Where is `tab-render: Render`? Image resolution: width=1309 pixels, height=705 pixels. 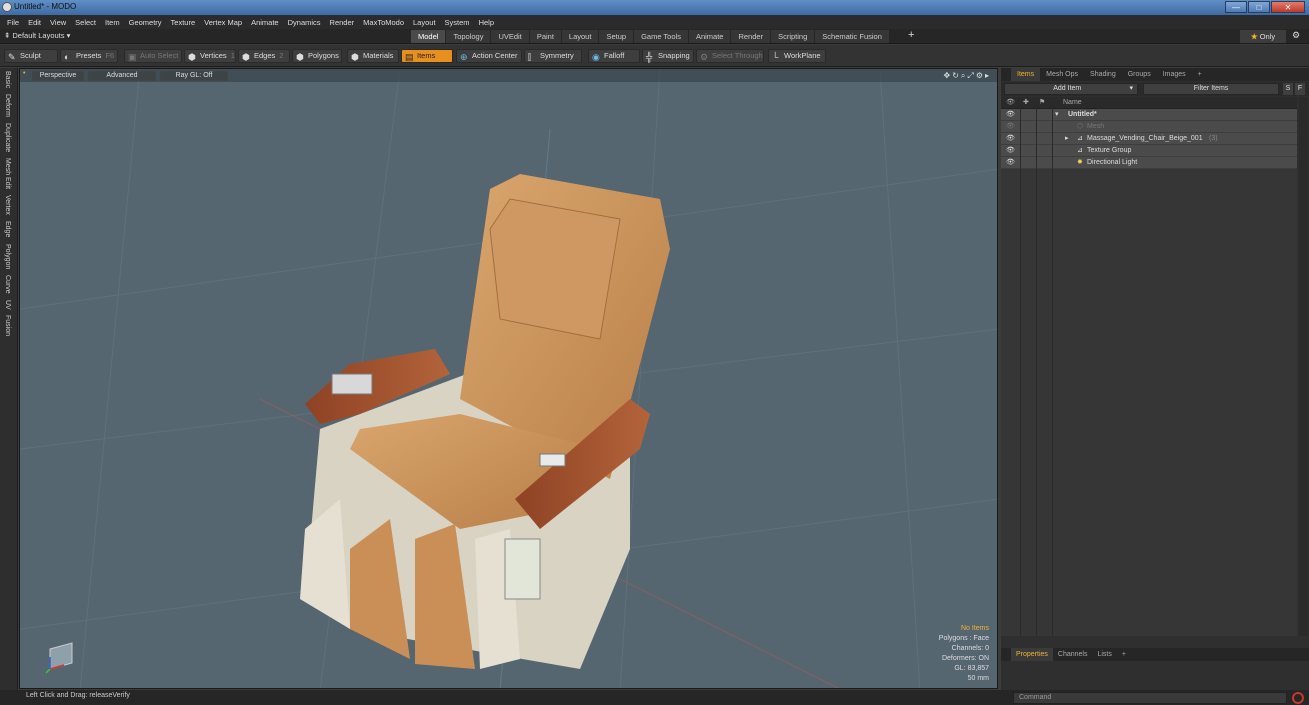 tab-render: Render is located at coordinates (751, 36).